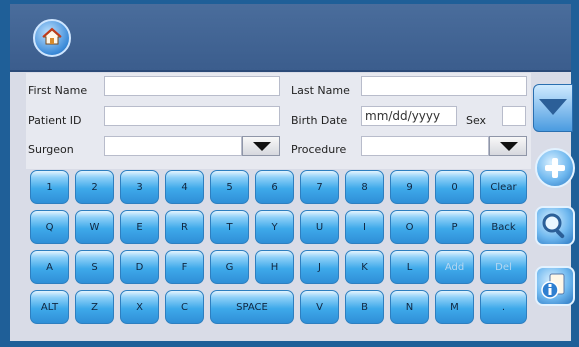 This screenshot has width=579, height=347. What do you see at coordinates (454, 307) in the screenshot?
I see `key-m: M` at bounding box center [454, 307].